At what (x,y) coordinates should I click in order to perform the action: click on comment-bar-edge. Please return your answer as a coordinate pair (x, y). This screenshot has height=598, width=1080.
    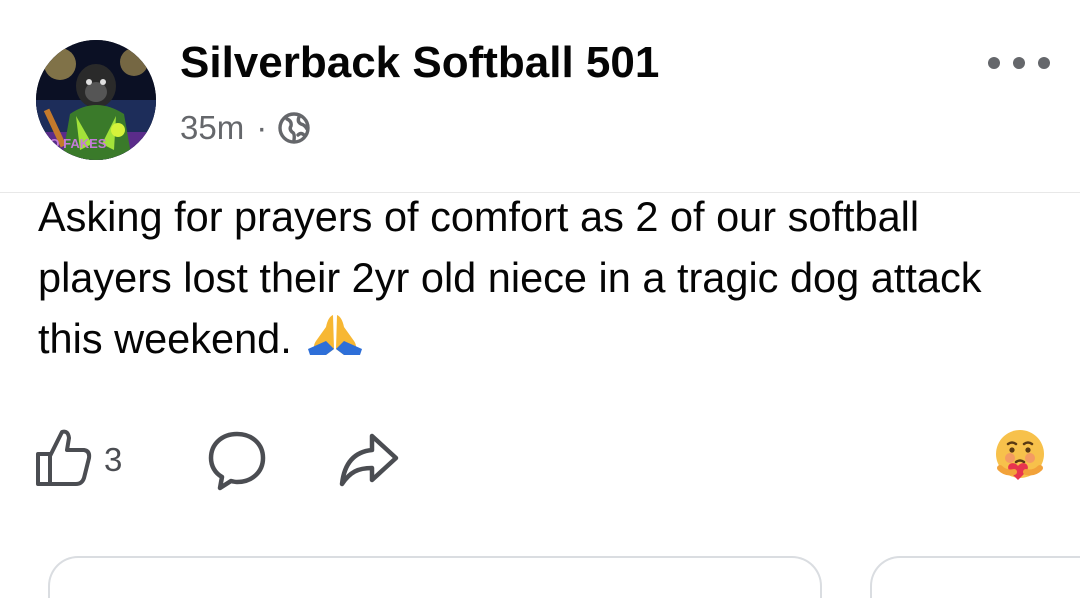
    Looking at the image, I should click on (540, 575).